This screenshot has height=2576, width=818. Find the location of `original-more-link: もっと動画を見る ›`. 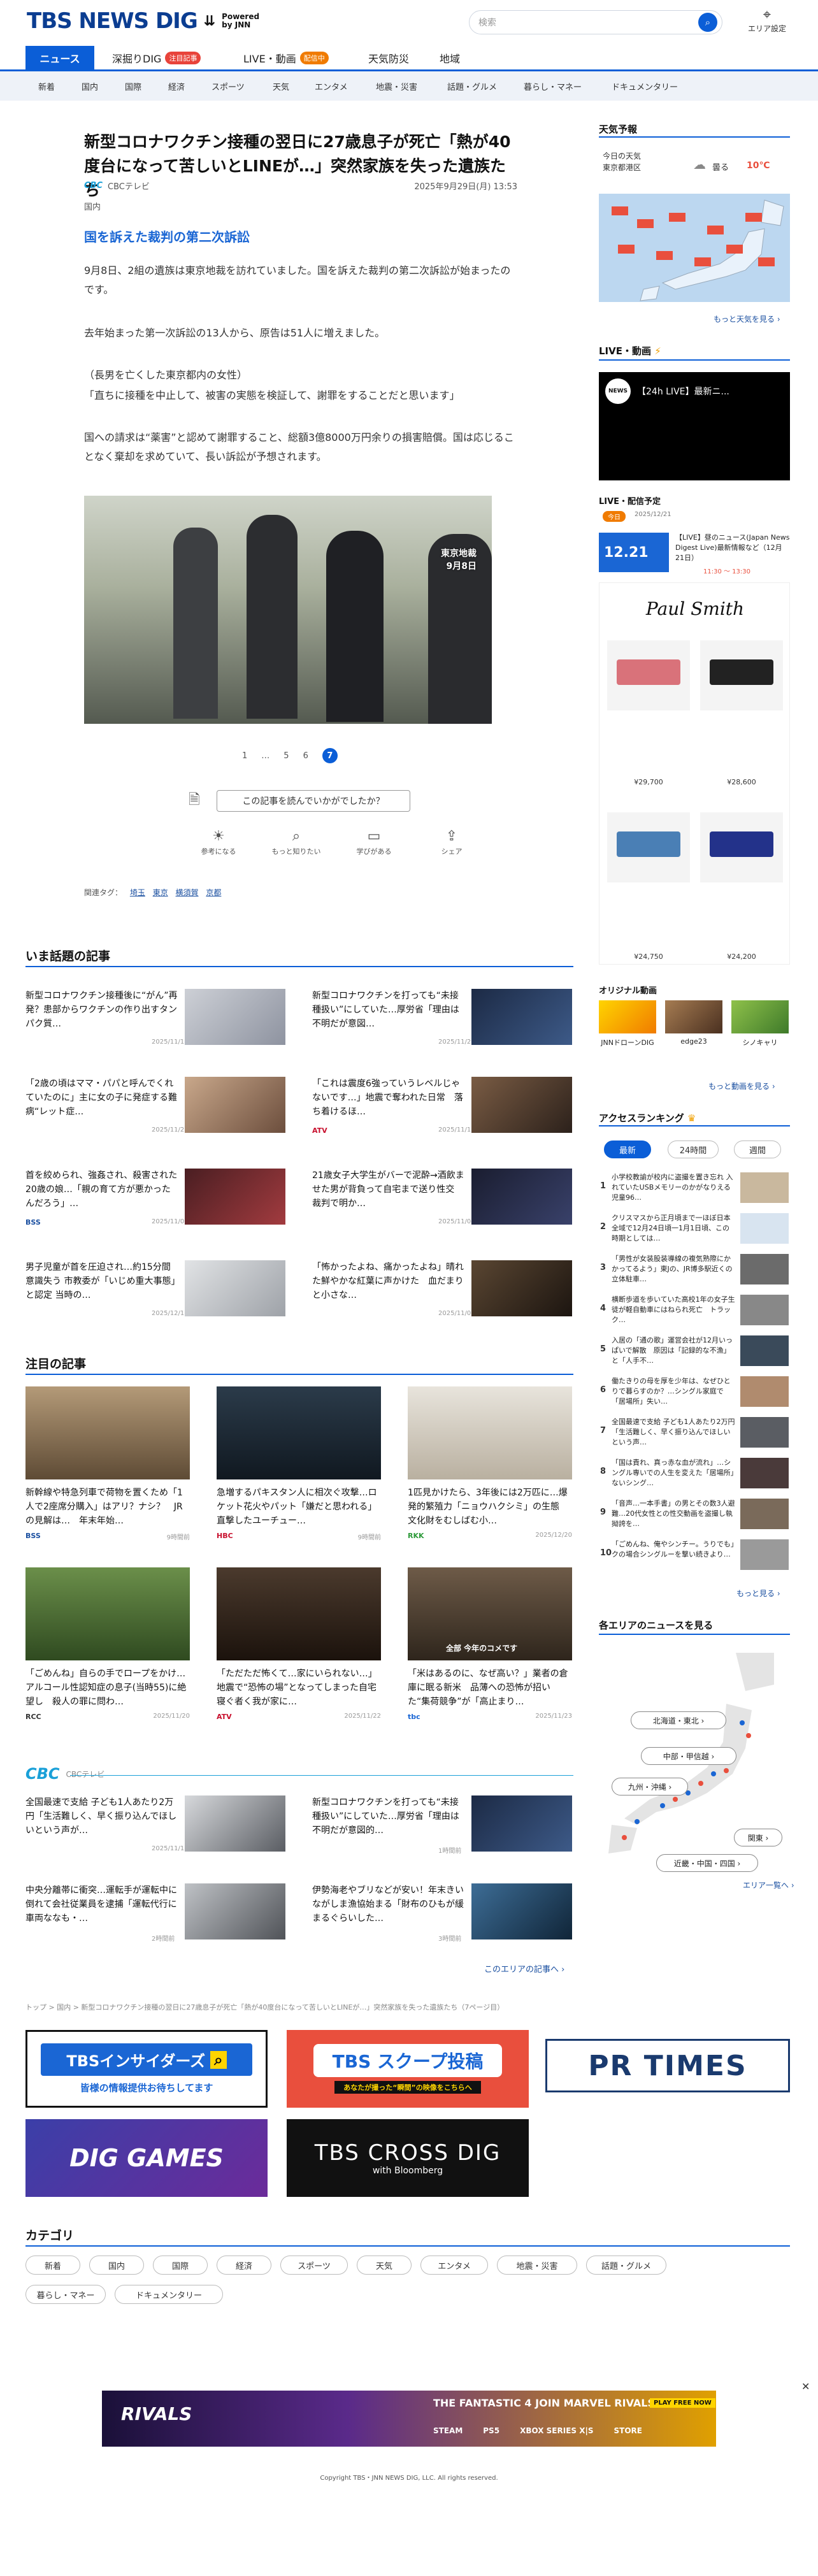

original-more-link: もっと動画を見る › is located at coordinates (742, 1086).